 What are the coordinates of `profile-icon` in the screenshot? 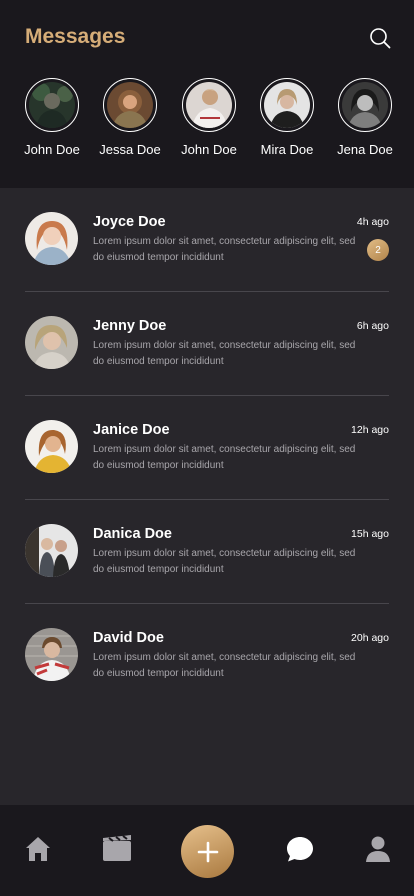 It's located at (378, 849).